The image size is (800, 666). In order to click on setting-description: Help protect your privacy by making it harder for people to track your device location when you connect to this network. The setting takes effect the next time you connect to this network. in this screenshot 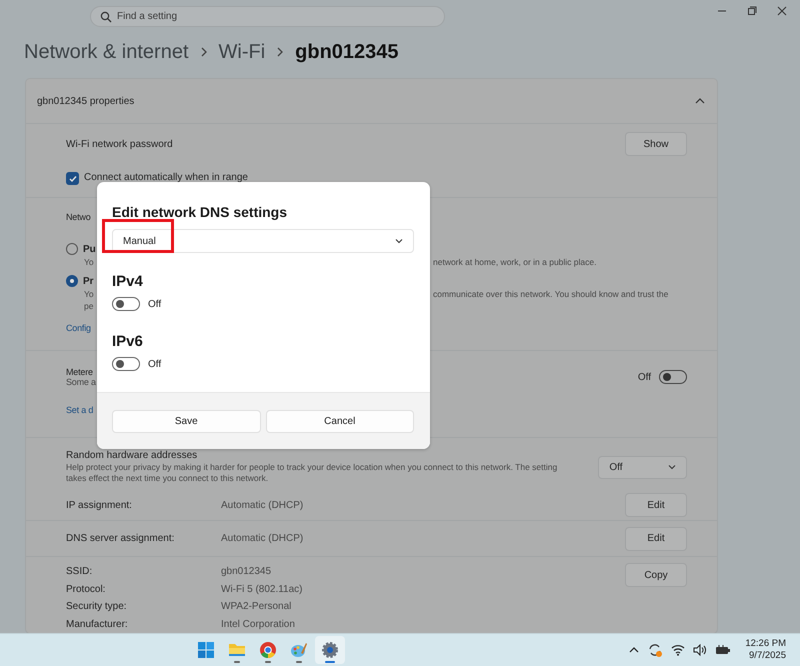, I will do `click(312, 473)`.